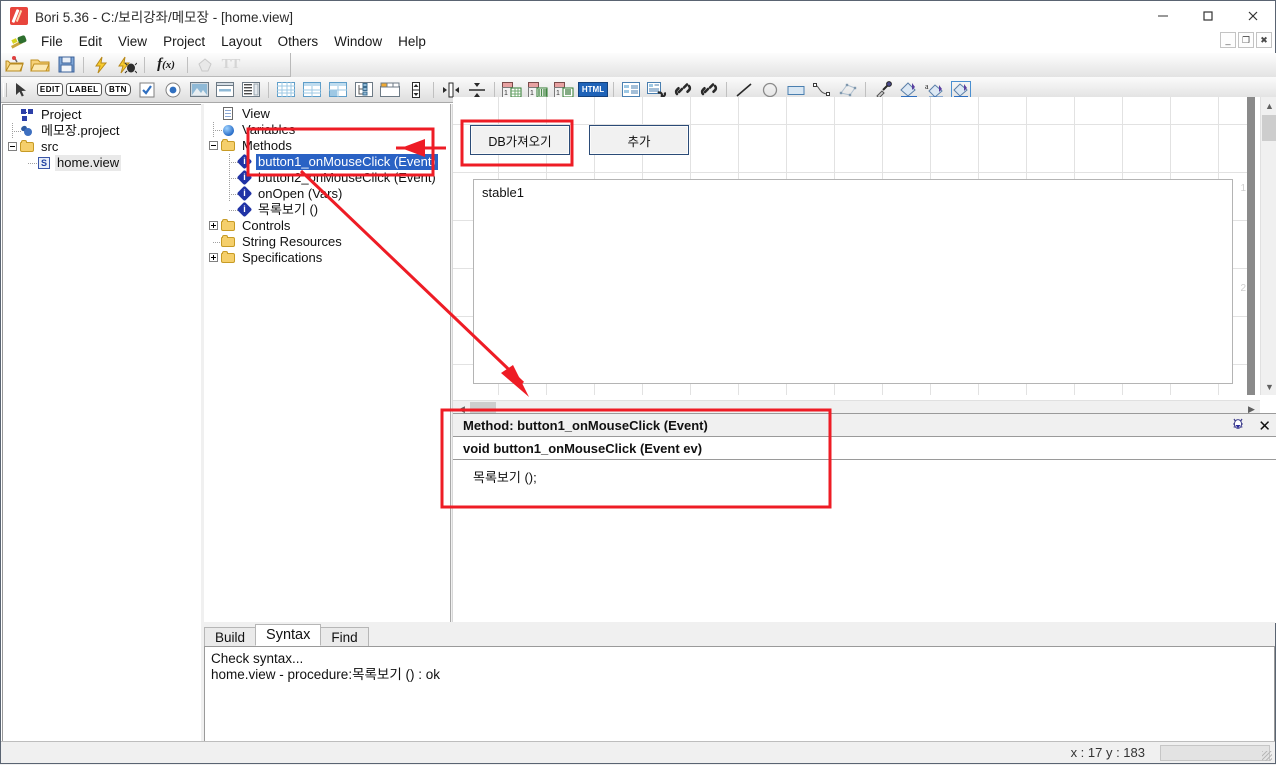 This screenshot has height=765, width=1276. Describe the element at coordinates (1243, 188) in the screenshot. I see `ruler-mark-1: 1` at that location.